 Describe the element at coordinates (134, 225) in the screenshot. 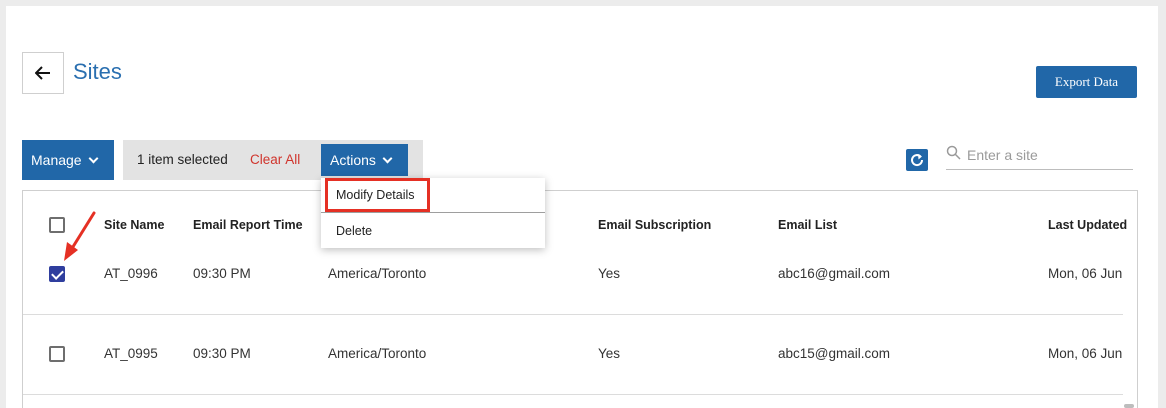

I see `column-header-site-name: Site Name` at that location.